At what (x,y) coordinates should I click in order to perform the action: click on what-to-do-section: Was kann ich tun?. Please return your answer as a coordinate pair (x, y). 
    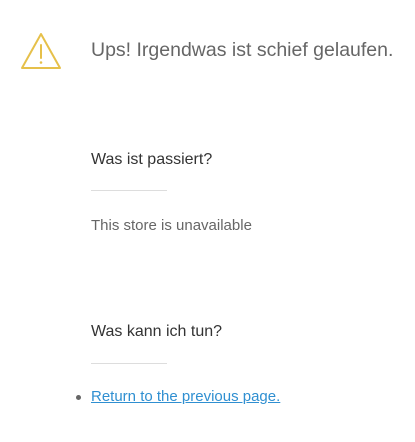
    Looking at the image, I should click on (156, 332).